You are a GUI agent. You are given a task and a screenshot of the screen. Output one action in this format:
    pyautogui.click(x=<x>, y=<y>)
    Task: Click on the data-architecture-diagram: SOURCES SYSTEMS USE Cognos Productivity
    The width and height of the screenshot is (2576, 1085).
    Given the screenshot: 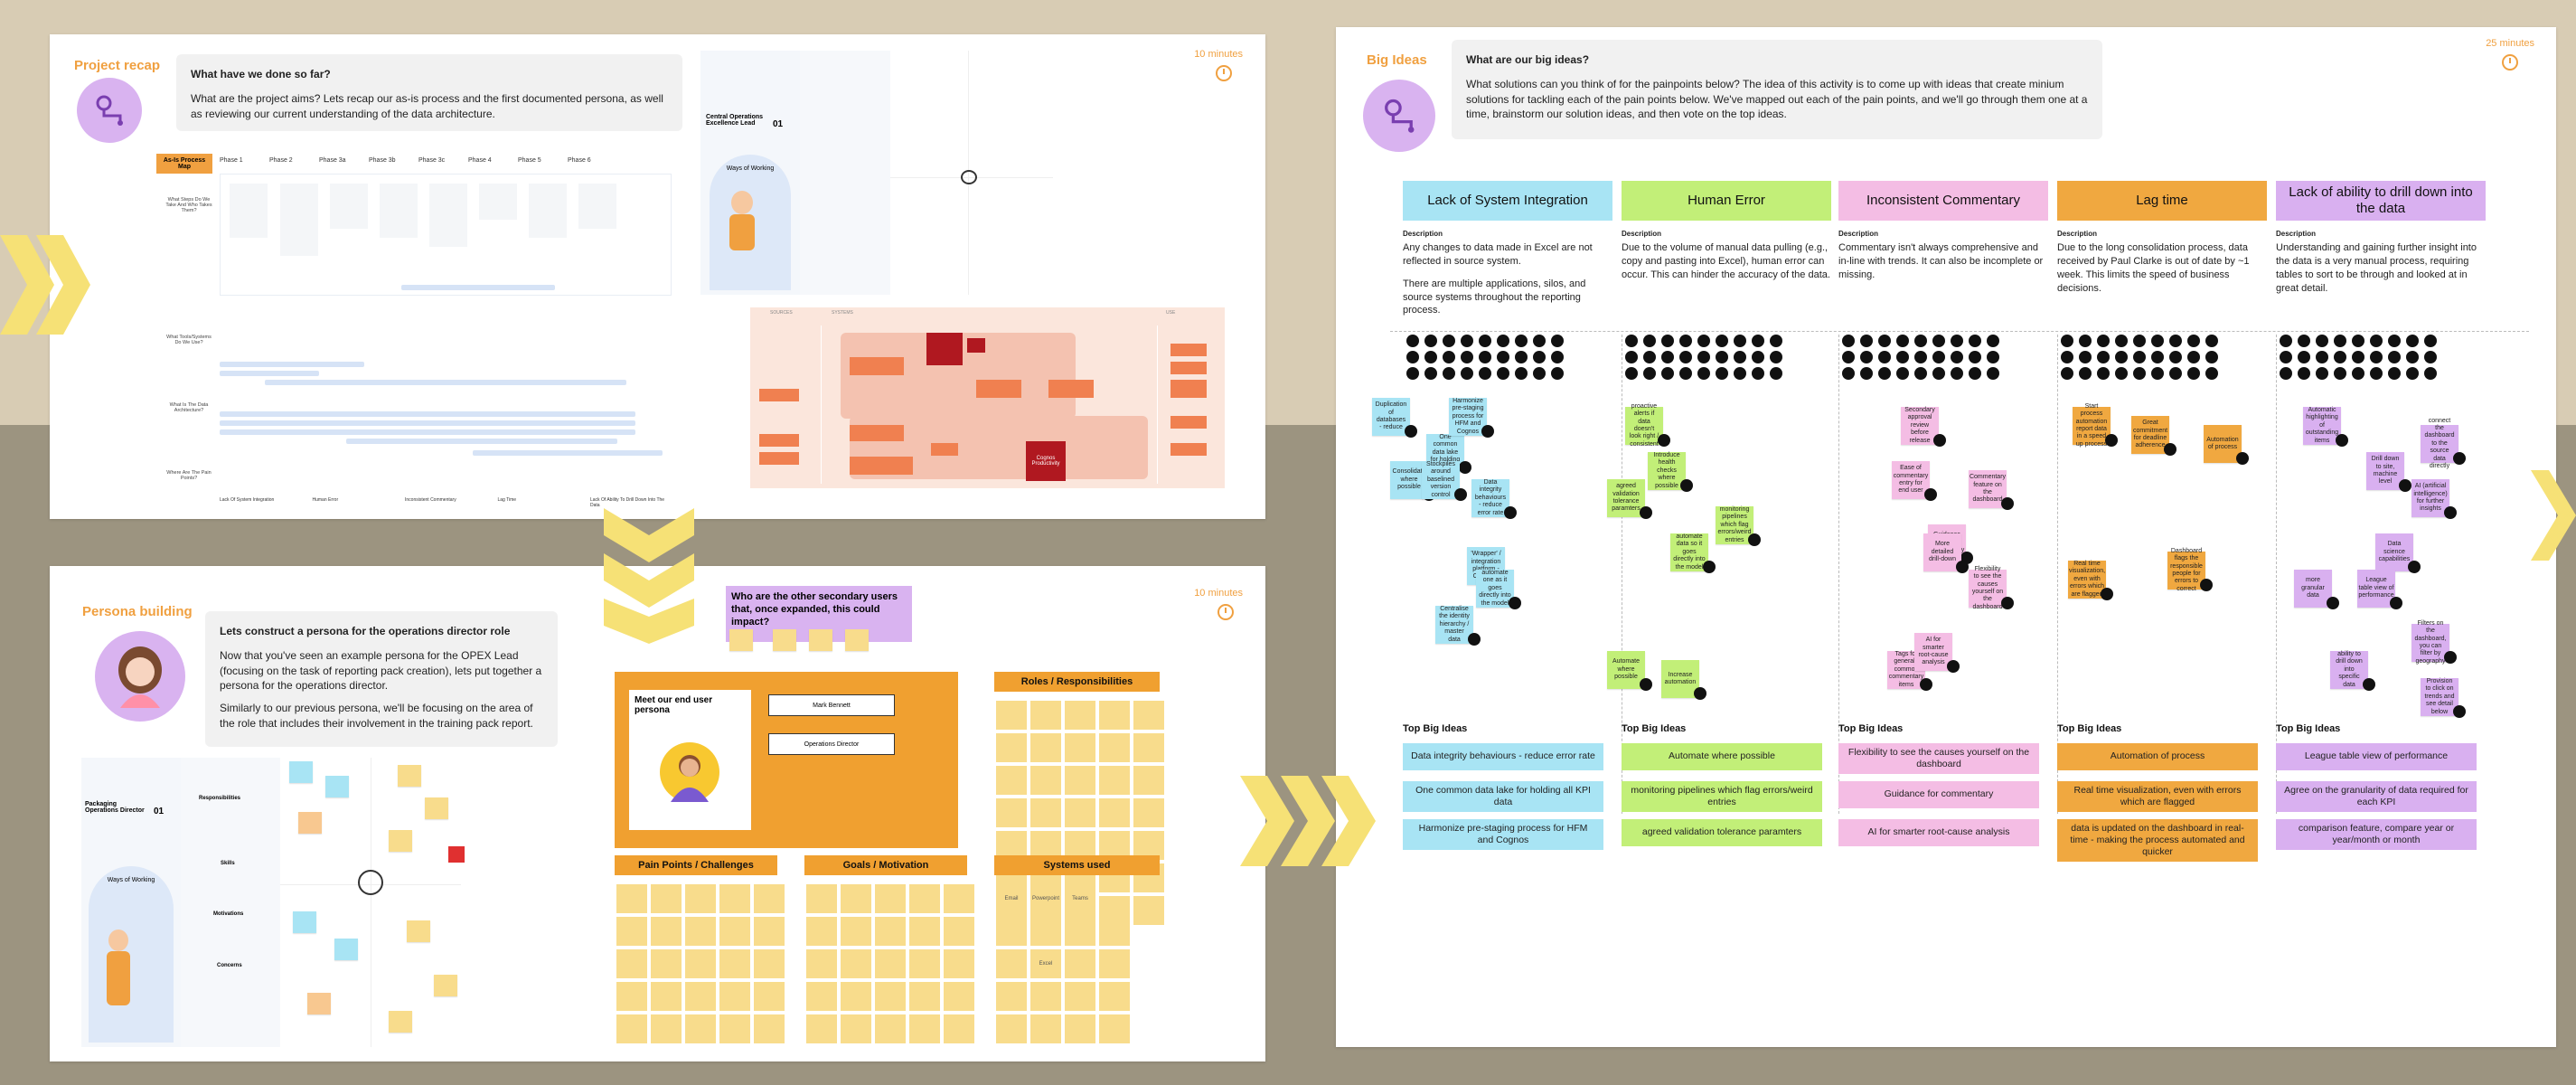 What is the action you would take?
    pyautogui.click(x=987, y=397)
    